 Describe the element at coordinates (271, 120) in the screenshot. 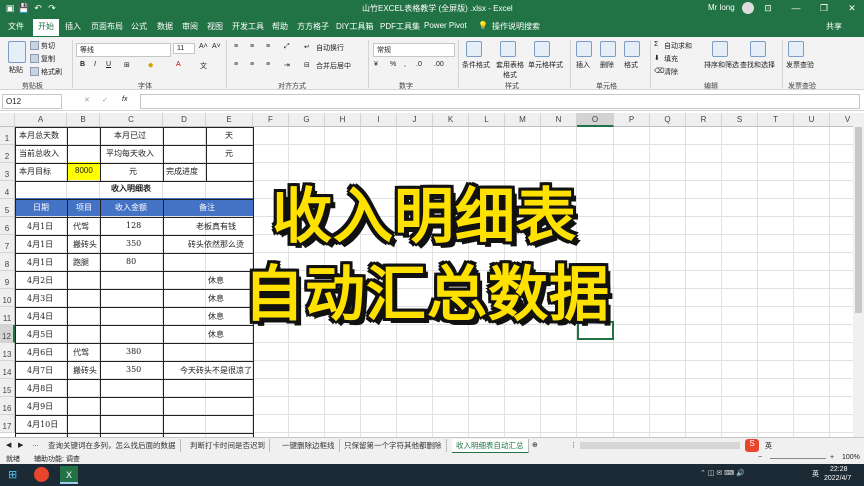

I see `column-header: F` at that location.